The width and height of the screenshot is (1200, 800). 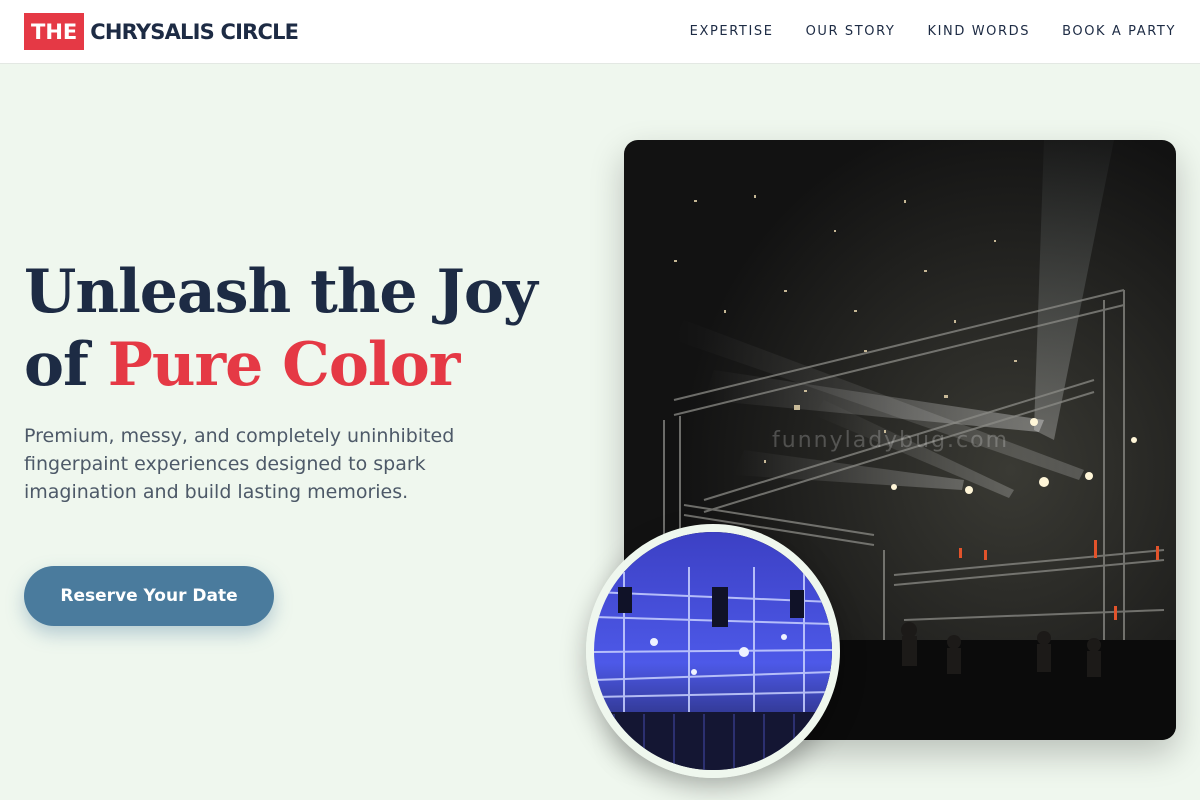 I want to click on nav-link-expertise: EXPERTISE, so click(x=732, y=31).